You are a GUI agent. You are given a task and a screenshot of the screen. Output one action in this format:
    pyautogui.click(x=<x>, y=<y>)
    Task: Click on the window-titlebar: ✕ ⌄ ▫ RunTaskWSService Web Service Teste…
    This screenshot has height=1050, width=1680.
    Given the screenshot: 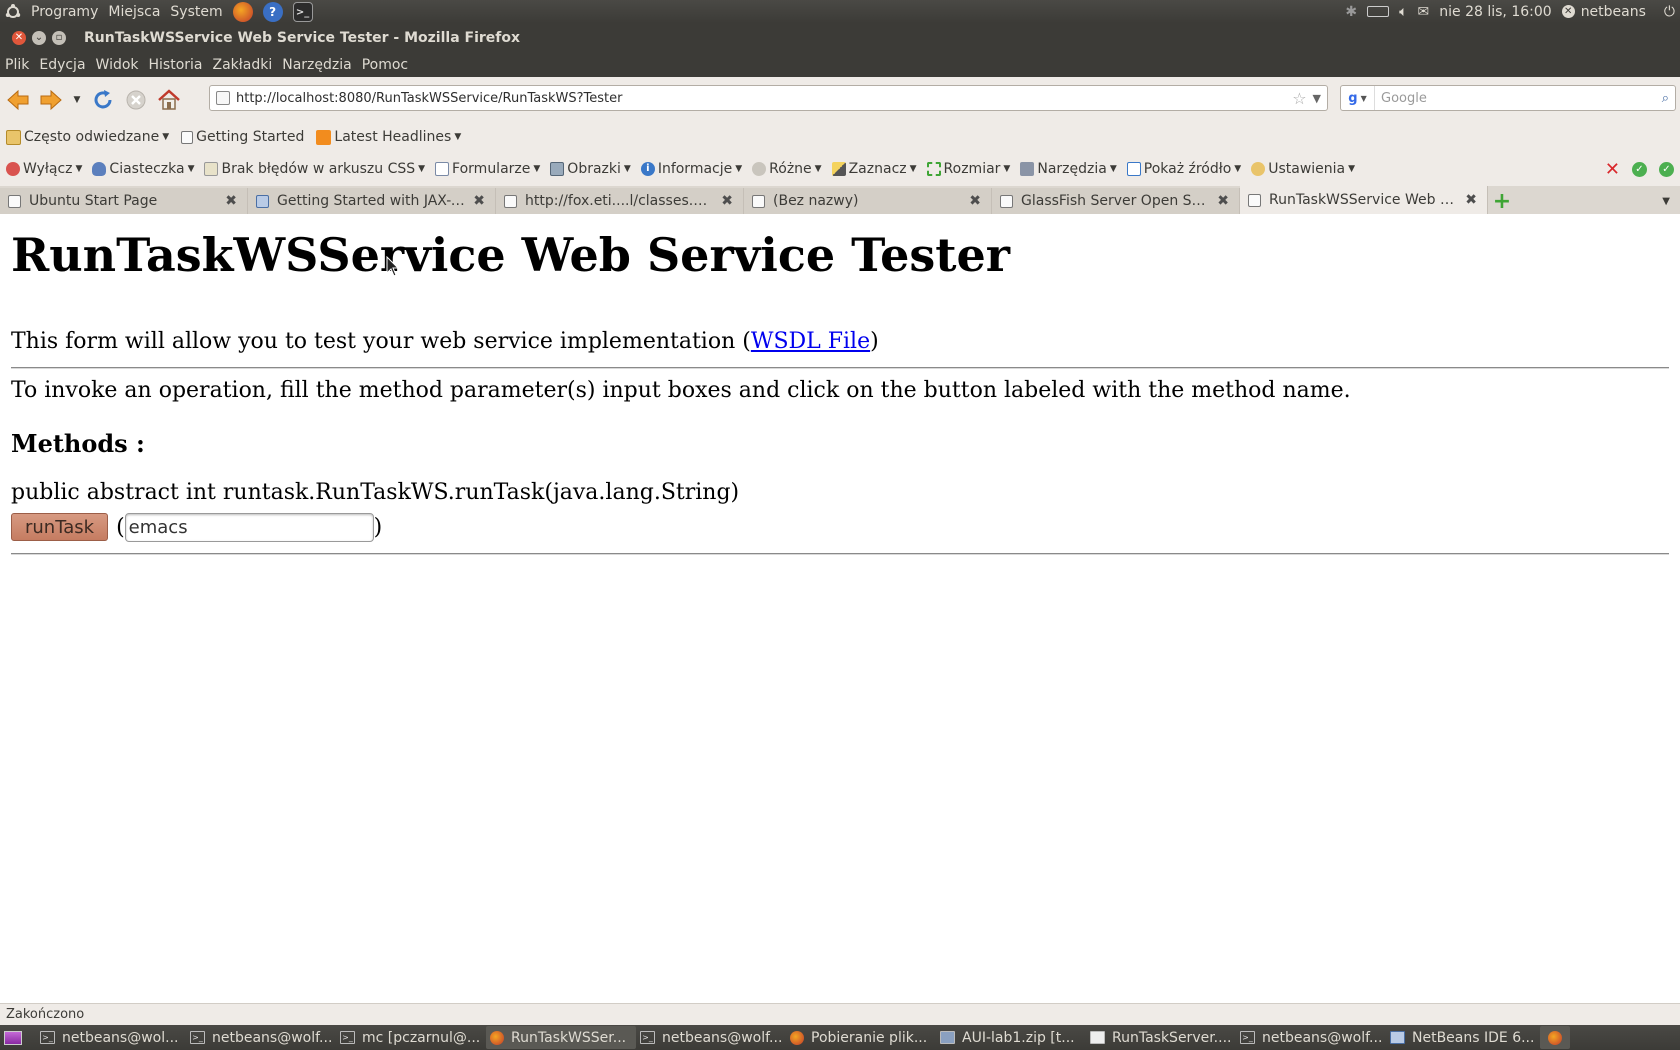 What is the action you would take?
    pyautogui.click(x=840, y=37)
    